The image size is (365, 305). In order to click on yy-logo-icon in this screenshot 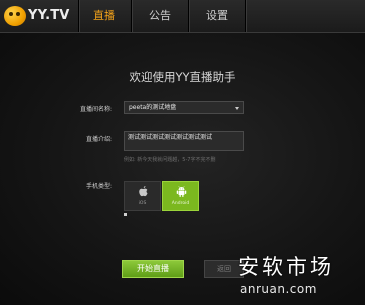, I will do `click(15, 16)`.